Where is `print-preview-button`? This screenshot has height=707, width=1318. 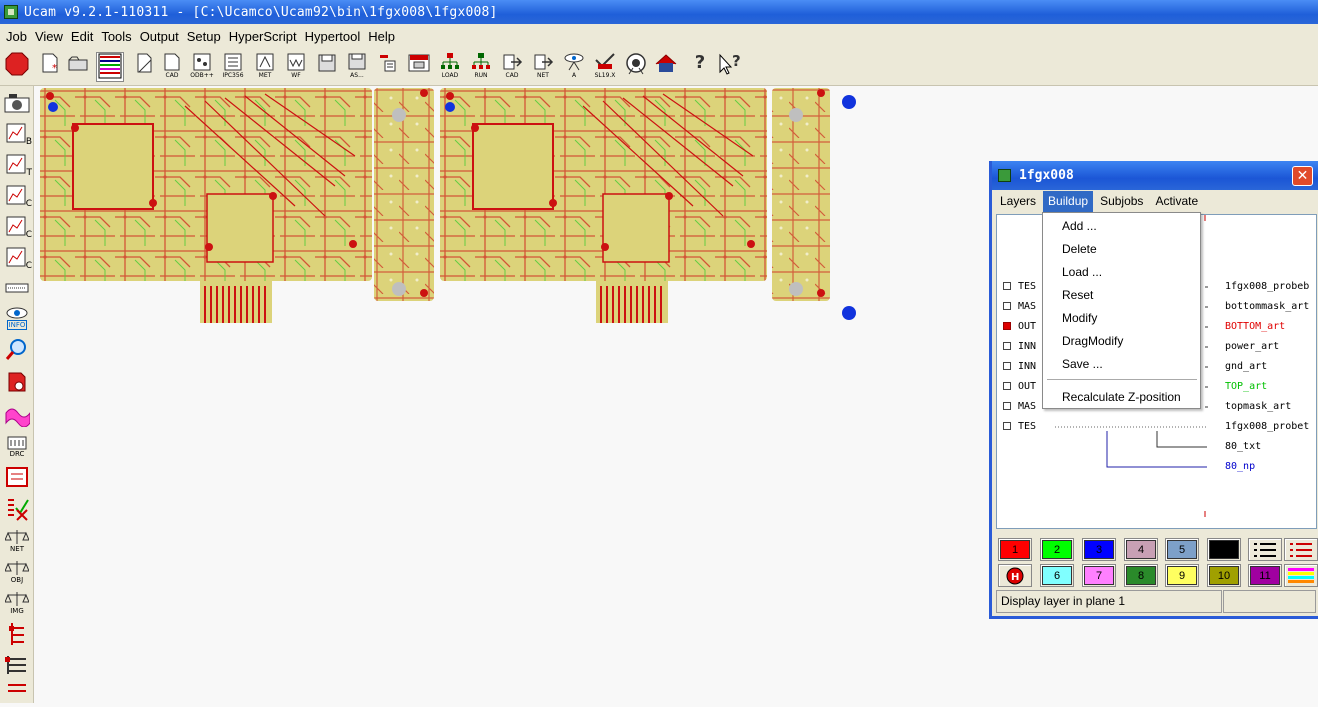 print-preview-button is located at coordinates (419, 67).